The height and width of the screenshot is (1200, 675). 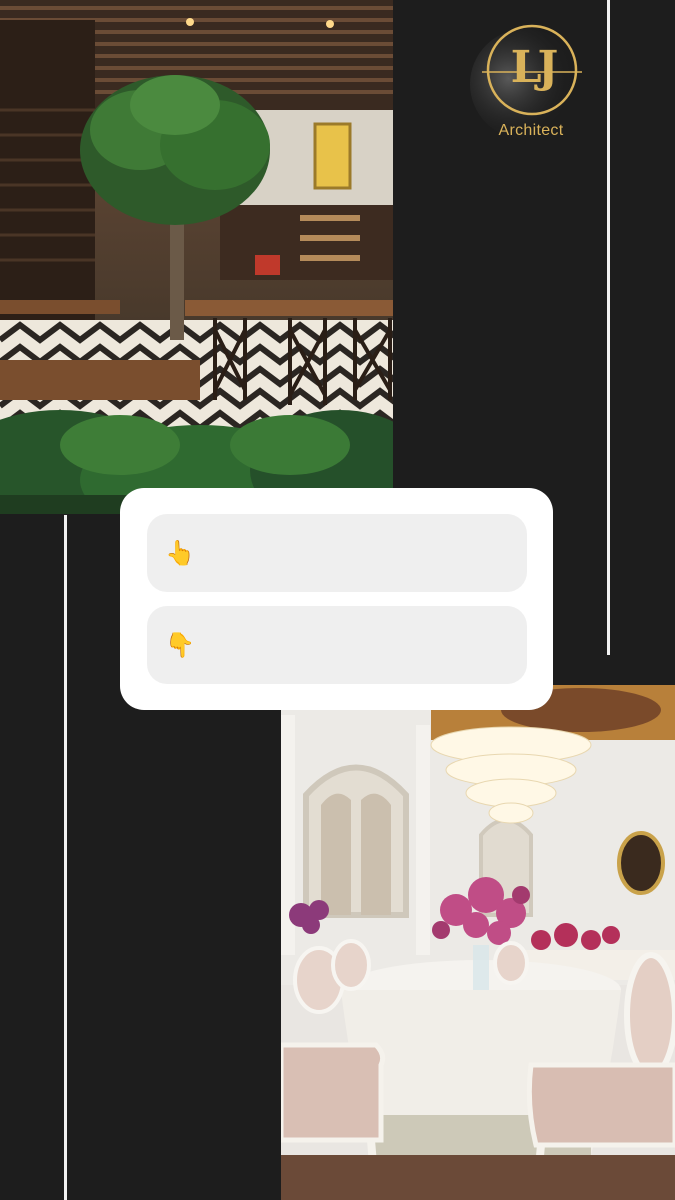 I want to click on pointing-up-hand-icon: 👆, so click(x=180, y=553).